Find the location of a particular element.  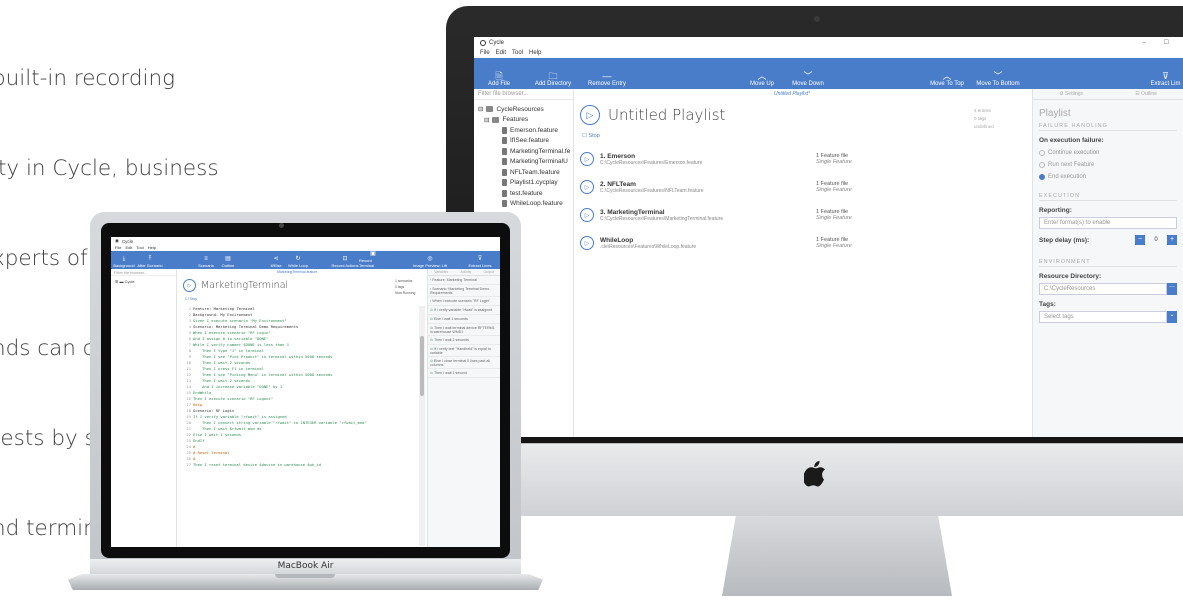

entry-name: 2. NFLTeam is located at coordinates (618, 184).